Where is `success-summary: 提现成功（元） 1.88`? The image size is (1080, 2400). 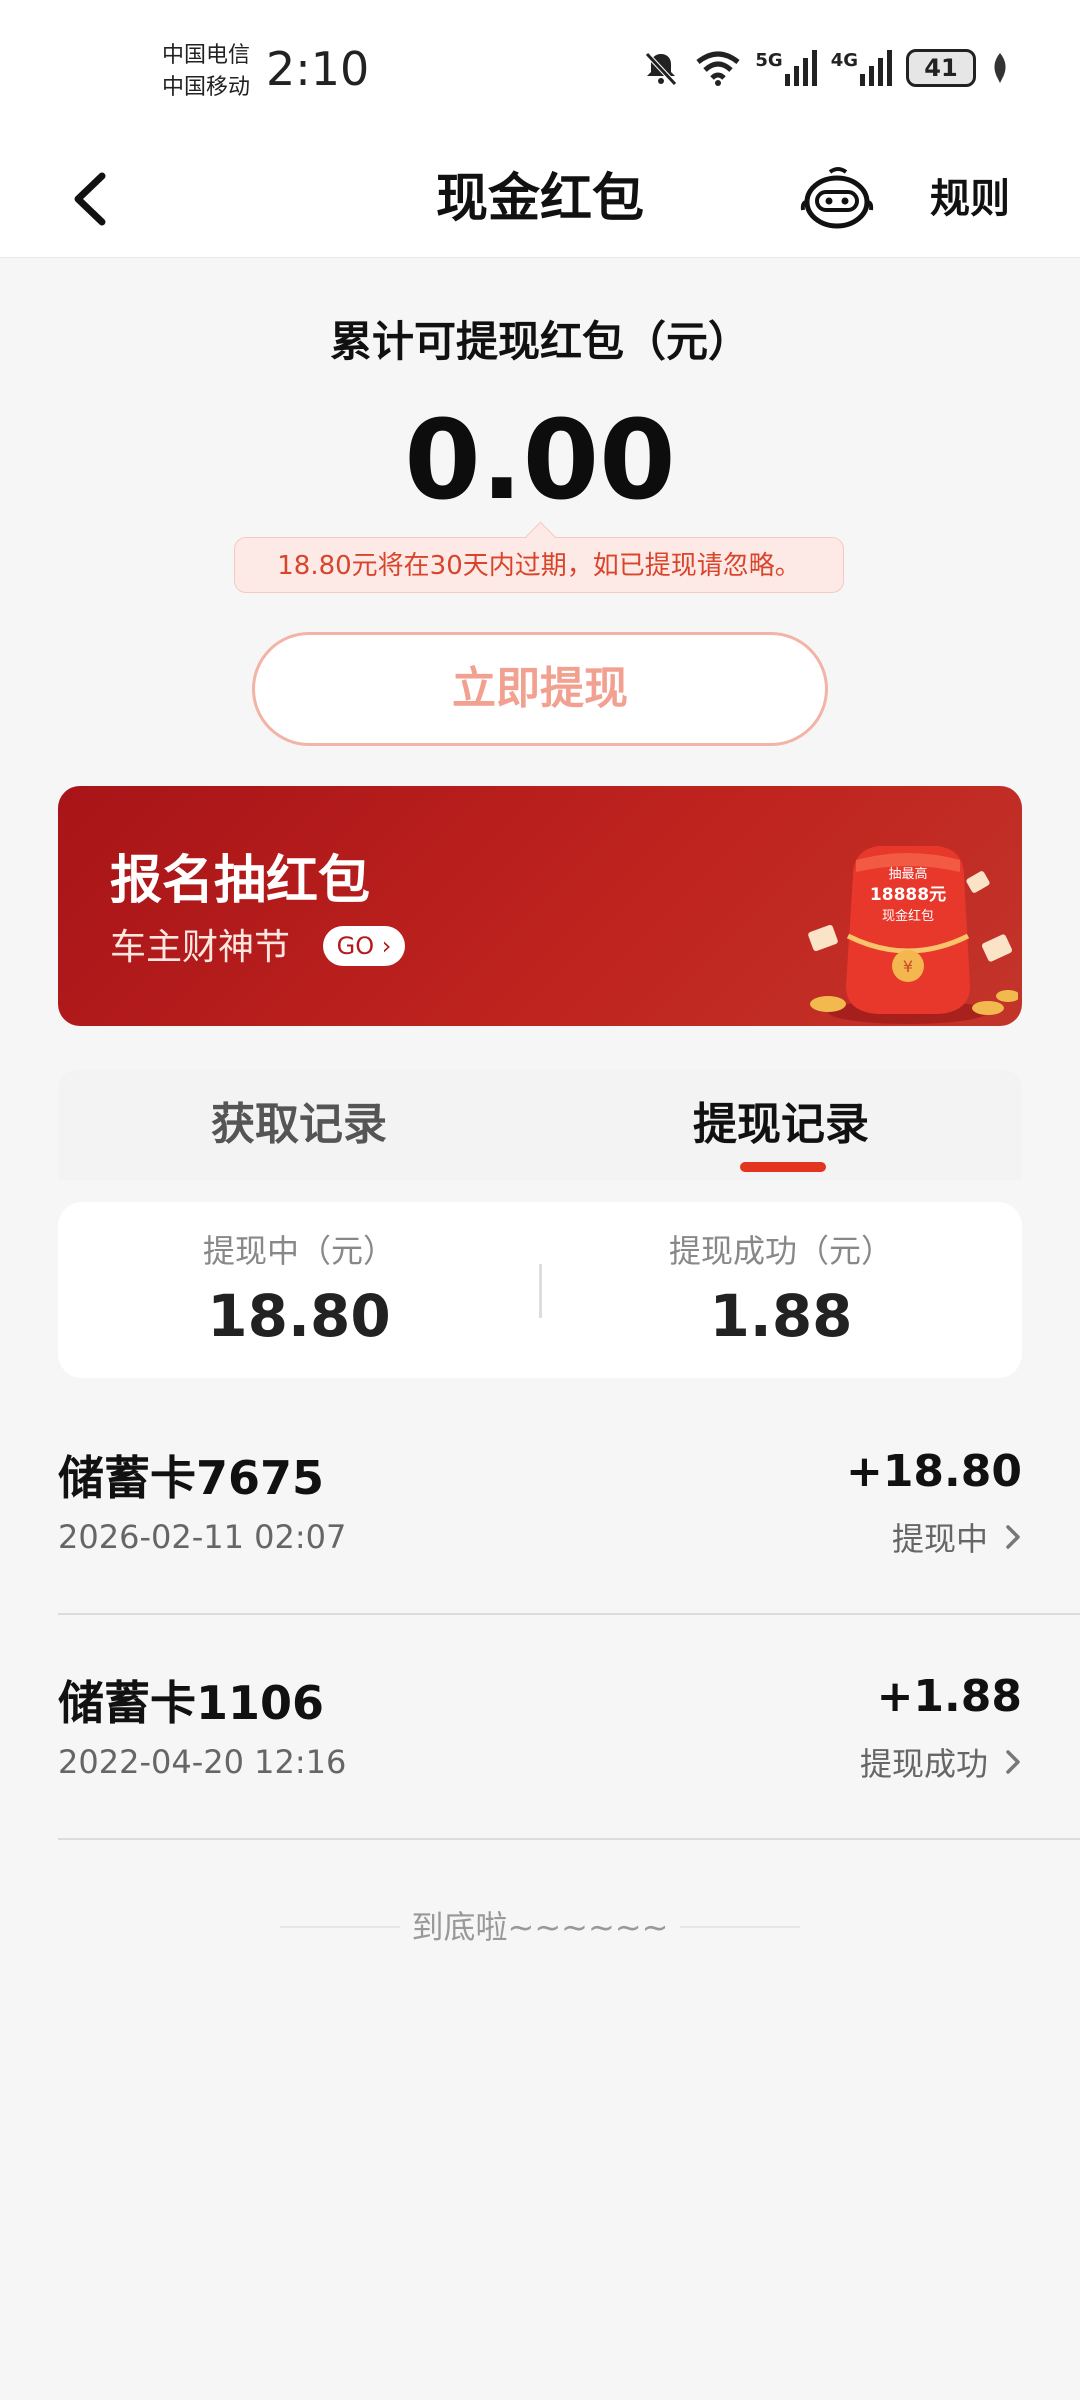
success-summary: 提现成功（元） 1.88 is located at coordinates (781, 1290).